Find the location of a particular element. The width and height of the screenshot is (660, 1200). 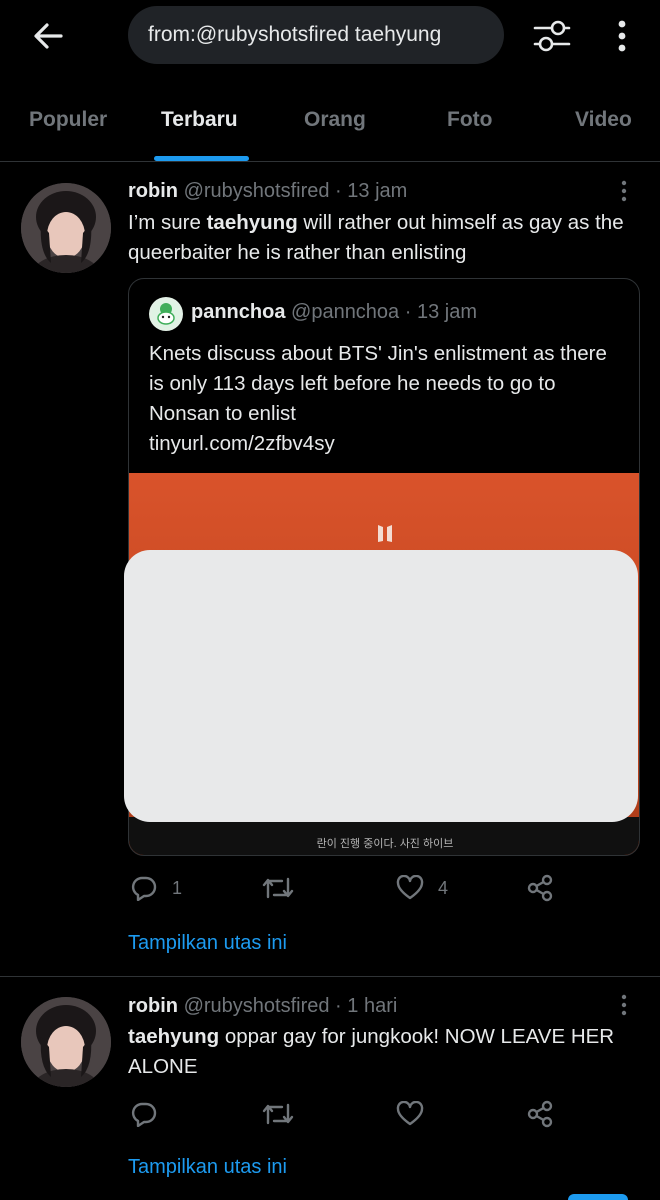

compose-button is located at coordinates (598, 1197).